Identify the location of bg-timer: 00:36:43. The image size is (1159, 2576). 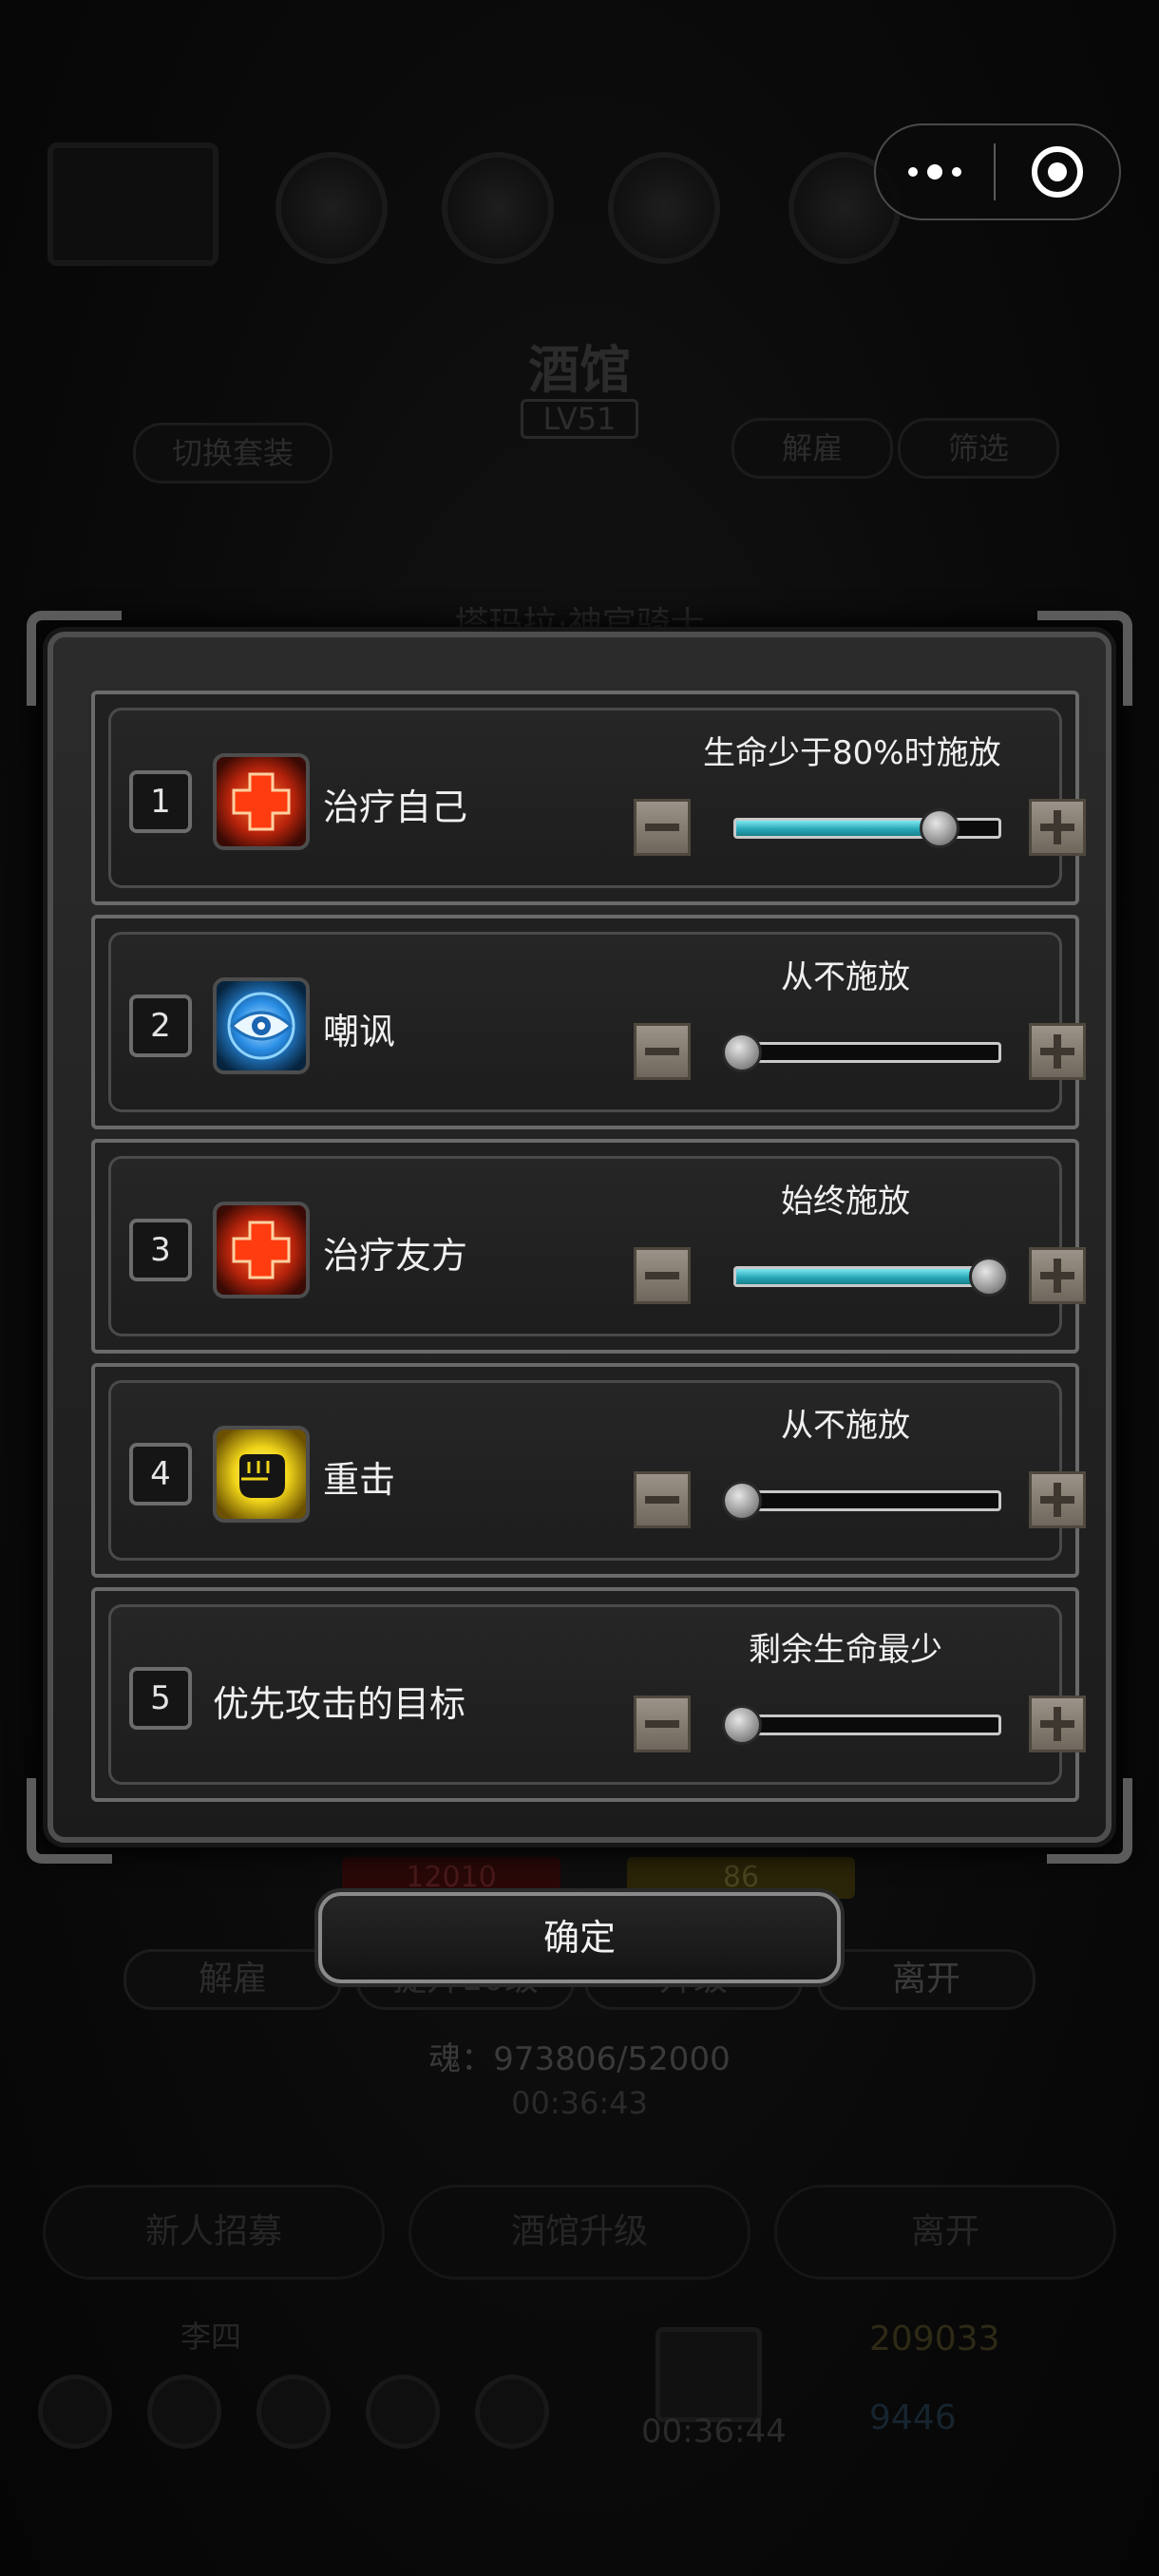
(579, 2103).